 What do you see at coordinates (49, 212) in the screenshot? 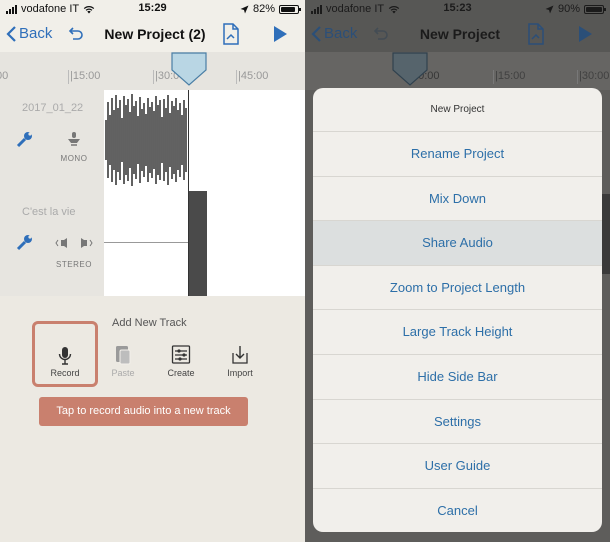
I see `track-name: C'est la vie` at bounding box center [49, 212].